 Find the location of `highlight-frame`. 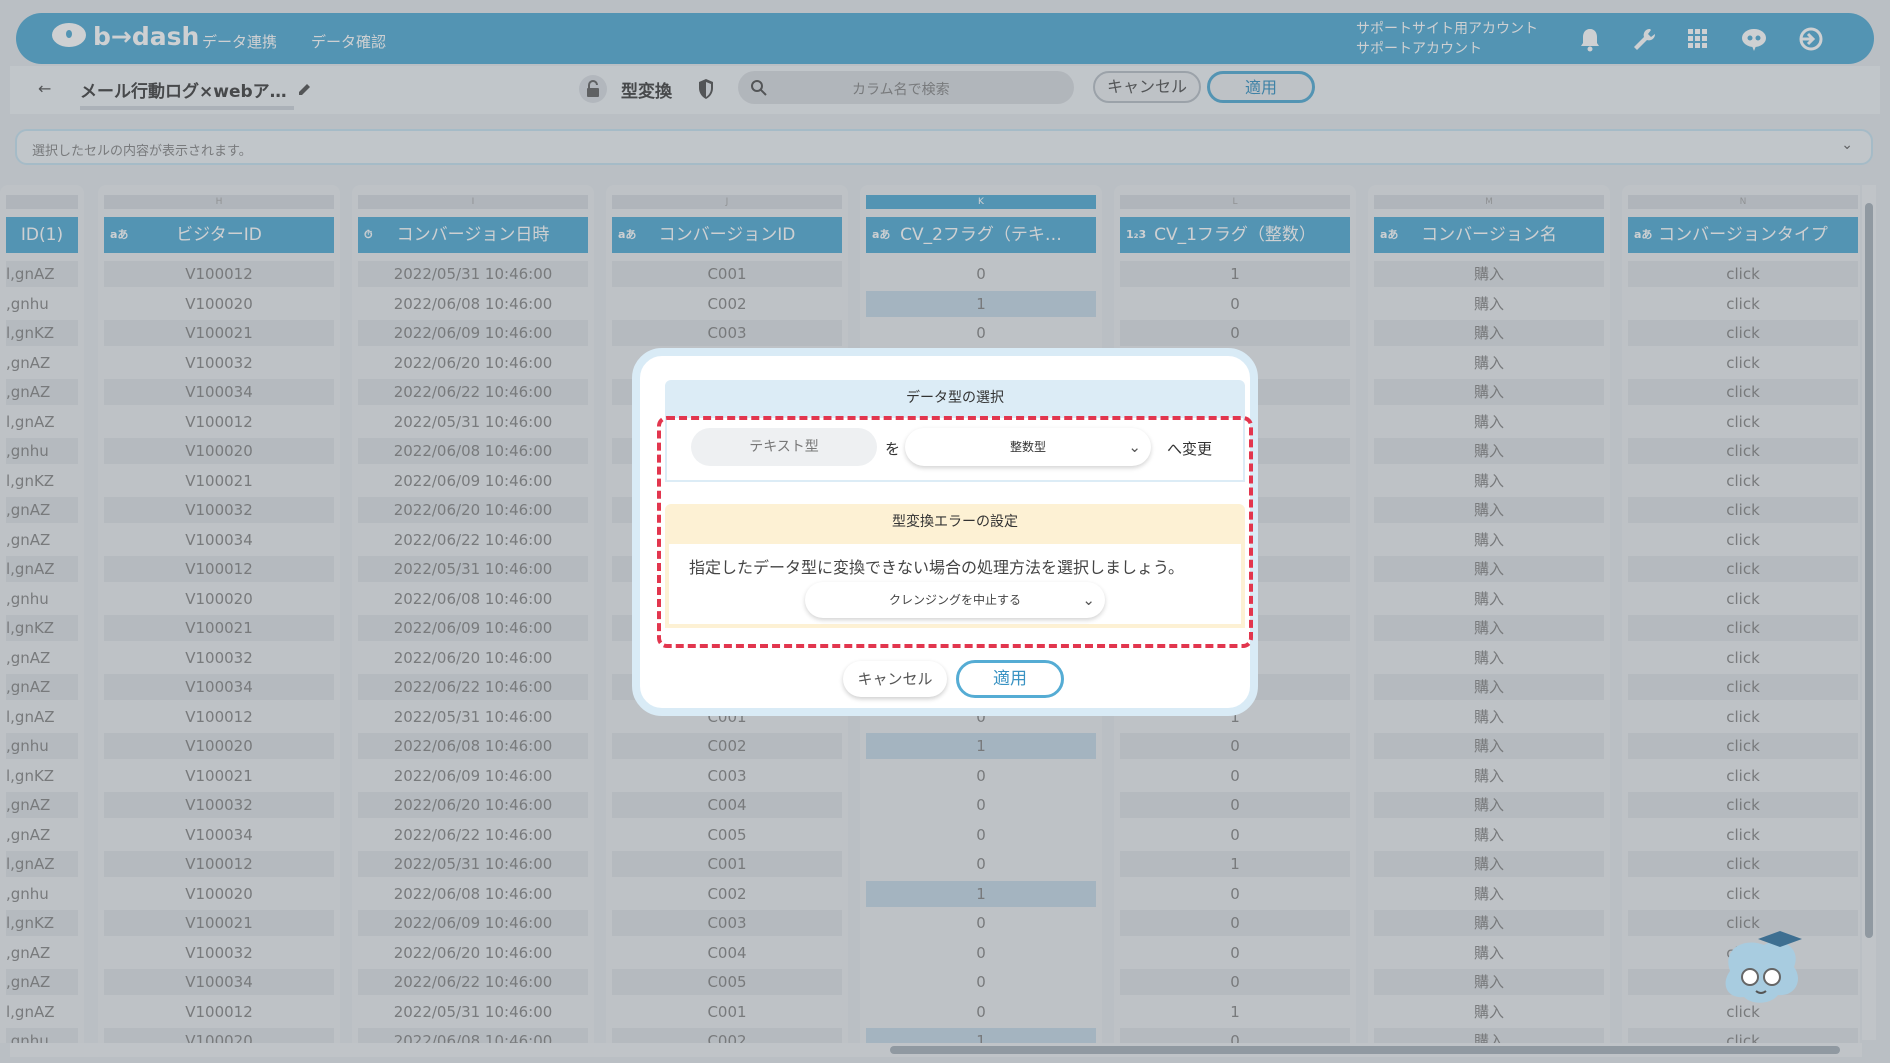

highlight-frame is located at coordinates (955, 532).